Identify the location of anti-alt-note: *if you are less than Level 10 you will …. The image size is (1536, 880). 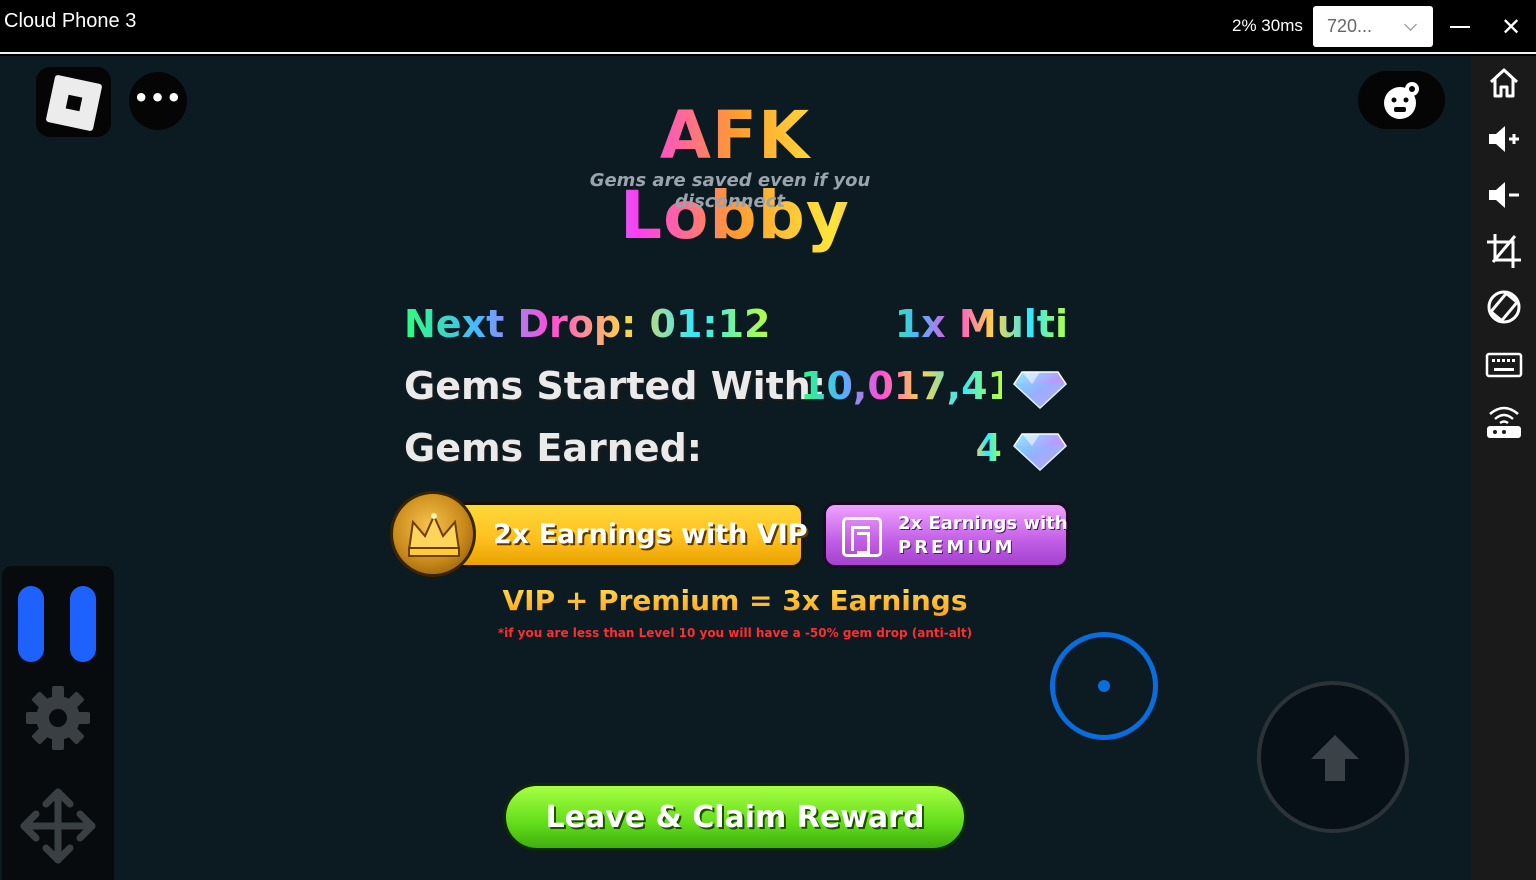
(735, 633).